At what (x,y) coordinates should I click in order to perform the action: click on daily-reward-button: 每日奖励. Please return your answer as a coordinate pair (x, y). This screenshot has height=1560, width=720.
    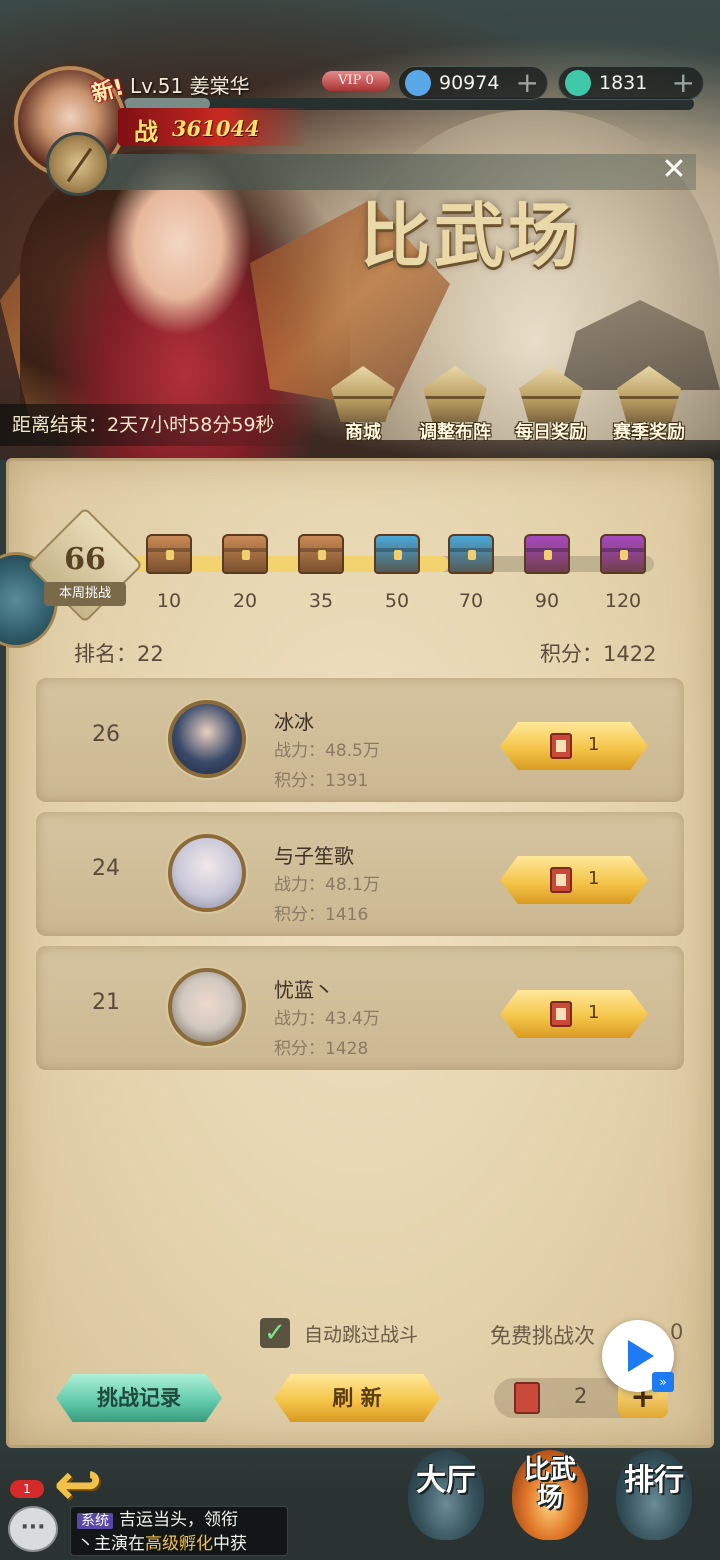
    Looking at the image, I should click on (551, 408).